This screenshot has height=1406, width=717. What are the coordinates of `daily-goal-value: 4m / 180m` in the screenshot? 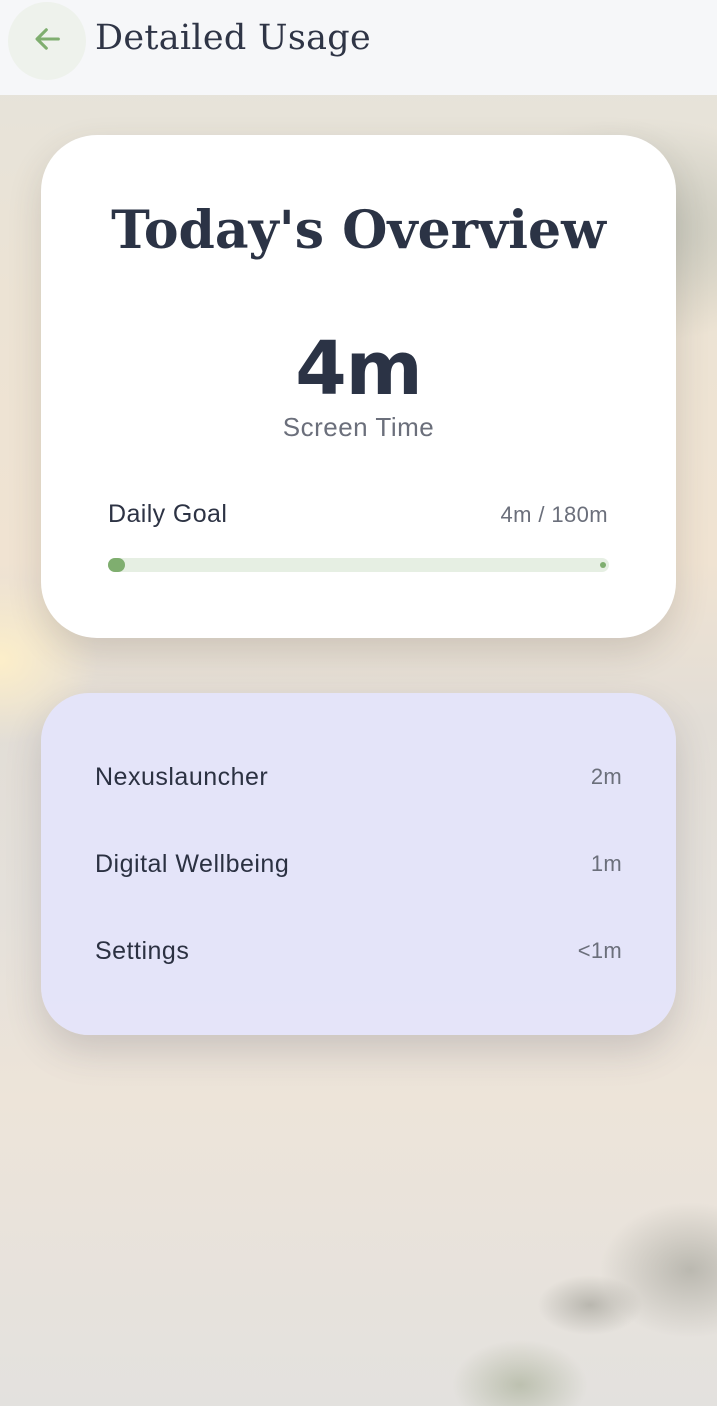 It's located at (554, 514).